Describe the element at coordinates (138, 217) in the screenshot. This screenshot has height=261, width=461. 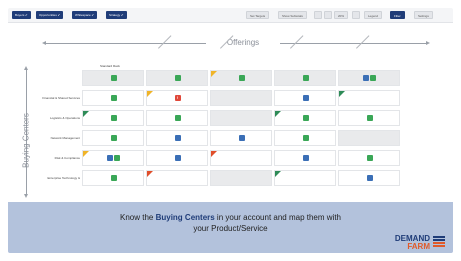
I see `banner-line1-pre: Know the` at that location.